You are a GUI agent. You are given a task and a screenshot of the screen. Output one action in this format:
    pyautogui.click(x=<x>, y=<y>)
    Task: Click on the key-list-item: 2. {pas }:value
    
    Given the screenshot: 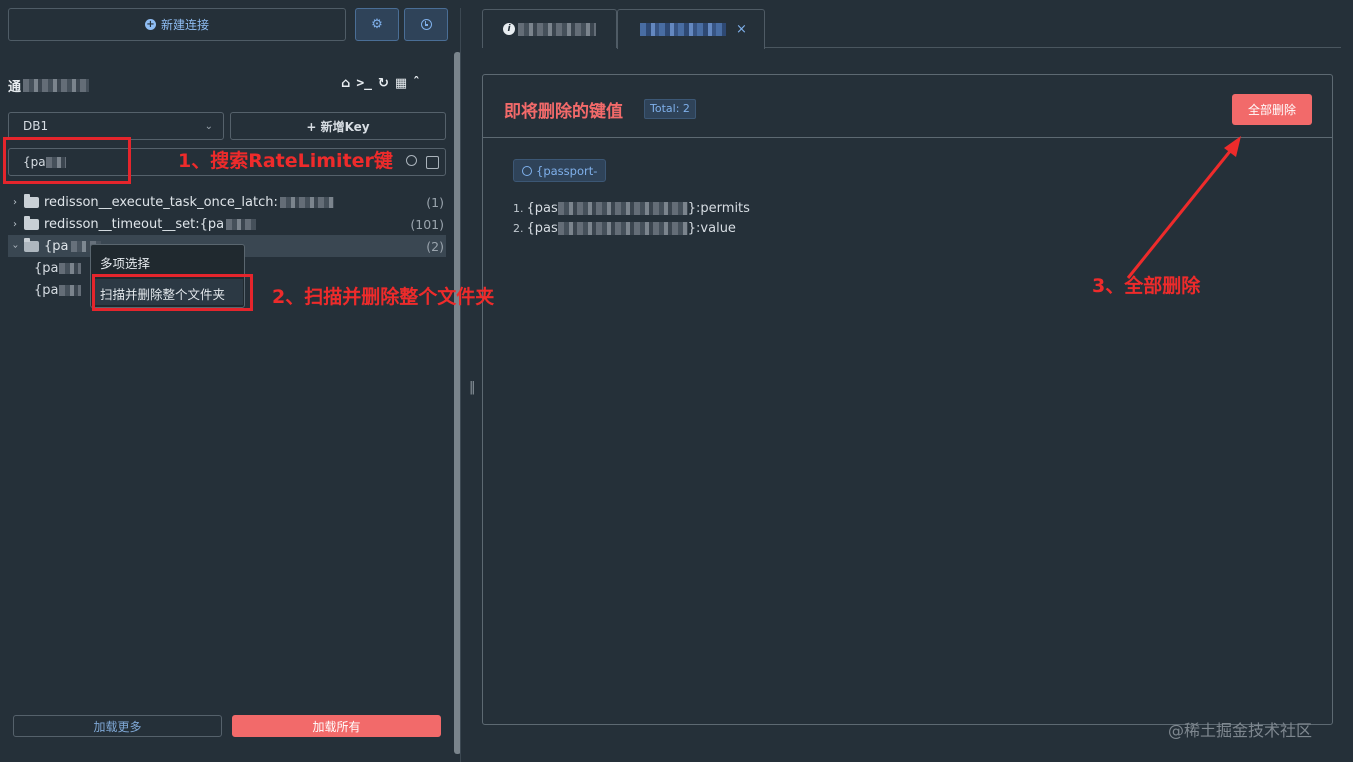 What is the action you would take?
    pyautogui.click(x=624, y=228)
    